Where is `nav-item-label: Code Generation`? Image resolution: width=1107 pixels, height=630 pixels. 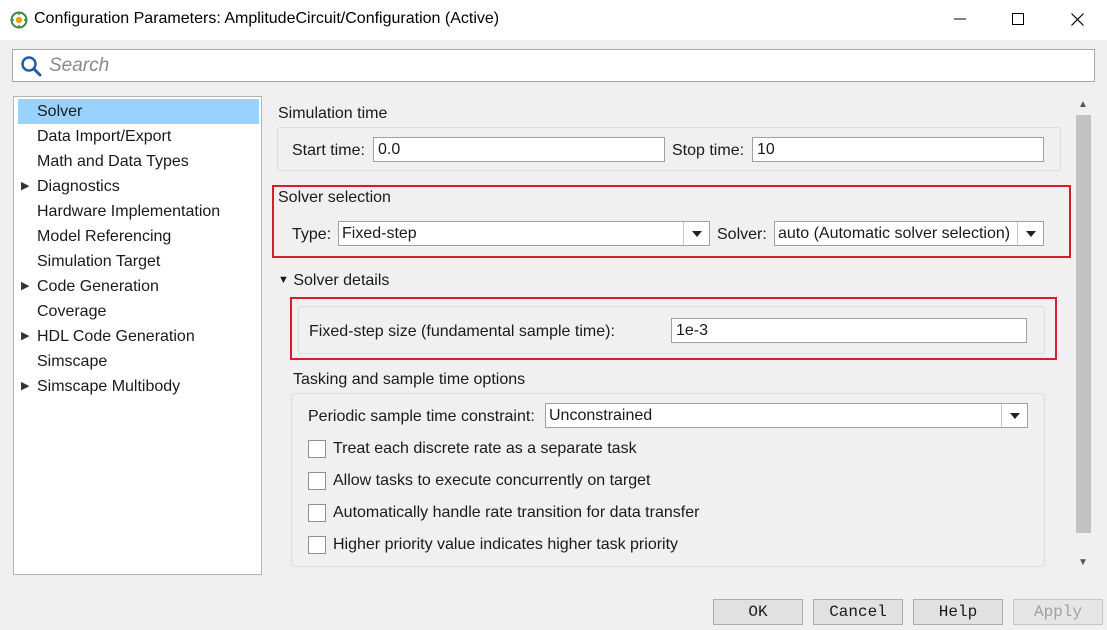 nav-item-label: Code Generation is located at coordinates (98, 286).